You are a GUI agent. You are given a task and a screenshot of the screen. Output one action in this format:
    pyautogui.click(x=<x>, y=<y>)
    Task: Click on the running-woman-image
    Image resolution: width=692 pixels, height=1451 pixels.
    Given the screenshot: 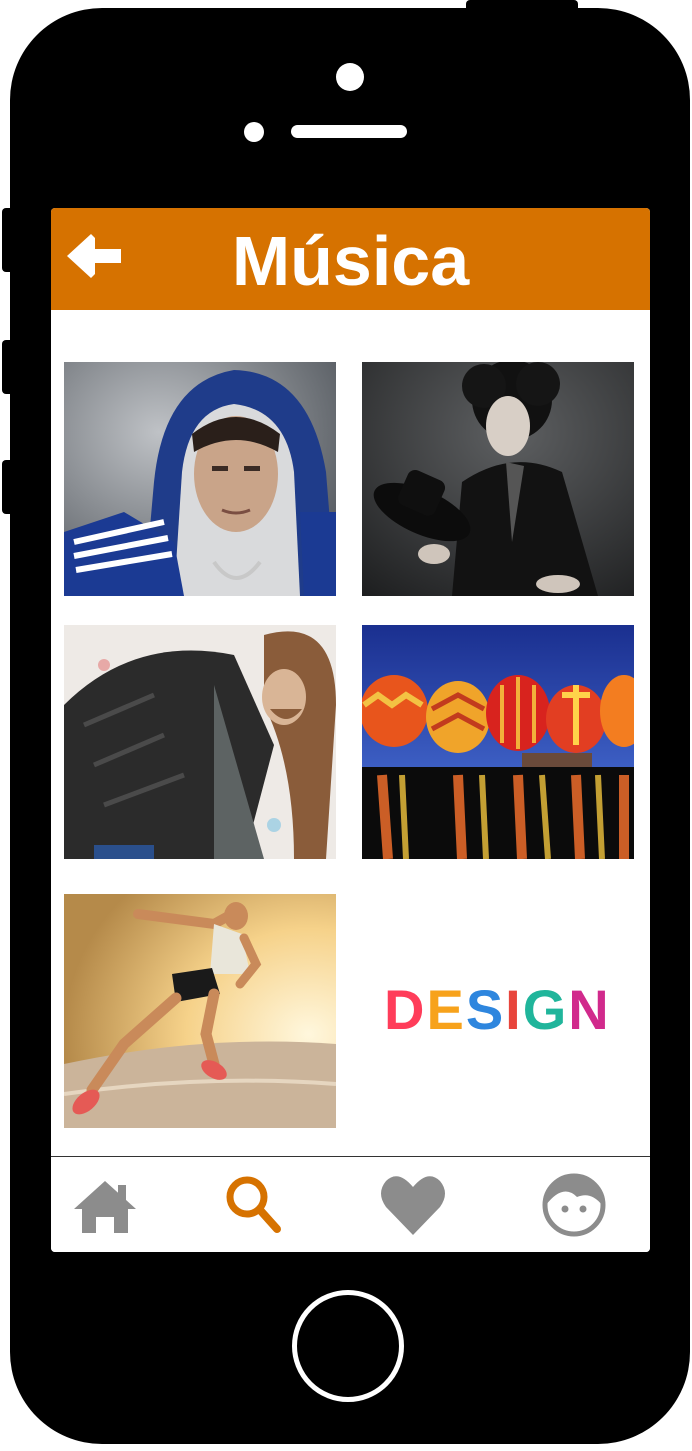 What is the action you would take?
    pyautogui.click(x=200, y=1011)
    